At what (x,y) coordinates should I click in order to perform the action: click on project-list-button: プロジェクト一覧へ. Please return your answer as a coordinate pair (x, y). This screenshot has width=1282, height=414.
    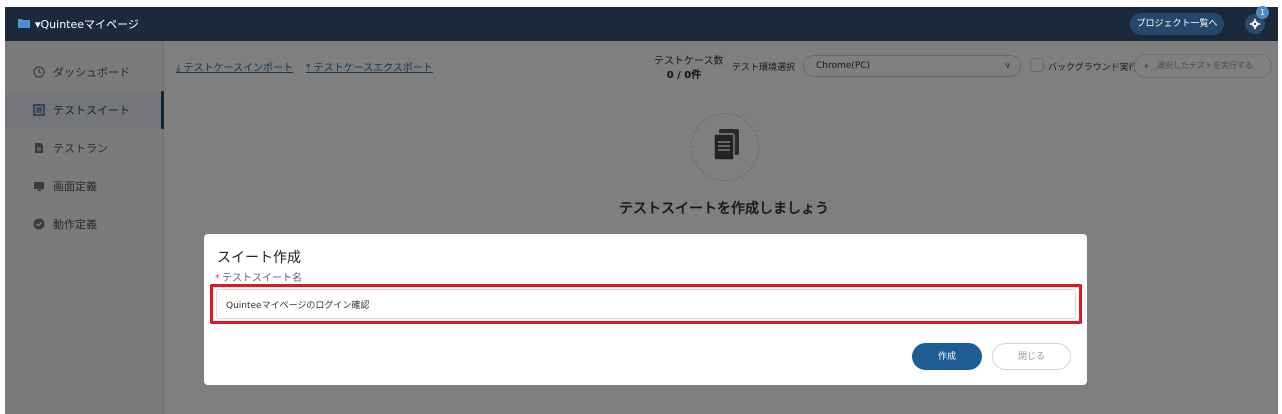
    Looking at the image, I should click on (1177, 24).